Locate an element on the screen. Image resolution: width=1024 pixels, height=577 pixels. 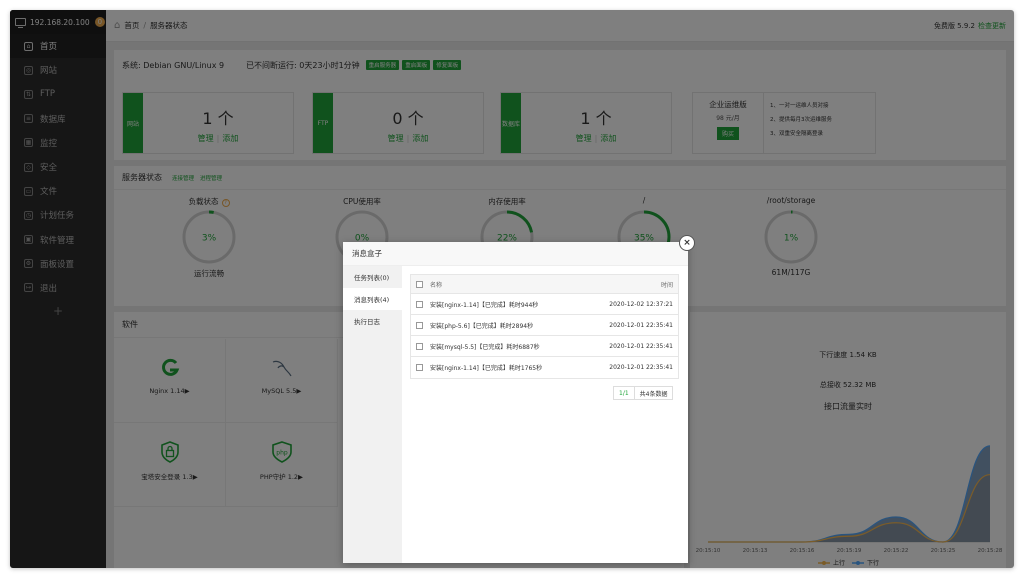
row-time: 2020-12-02 12:37:21 is located at coordinates (641, 304).